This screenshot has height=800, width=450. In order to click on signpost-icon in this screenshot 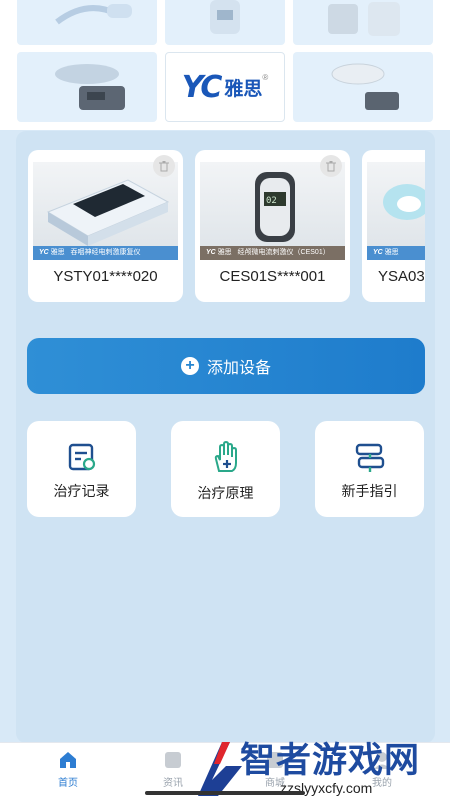, I will do `click(369, 457)`.